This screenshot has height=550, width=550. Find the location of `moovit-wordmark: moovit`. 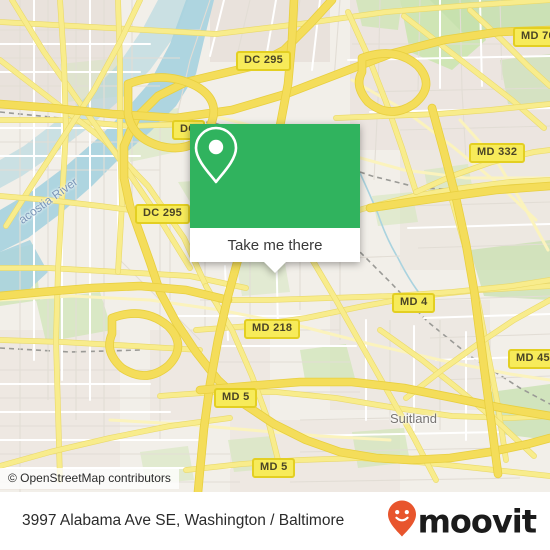

moovit-wordmark: moovit is located at coordinates (477, 521).